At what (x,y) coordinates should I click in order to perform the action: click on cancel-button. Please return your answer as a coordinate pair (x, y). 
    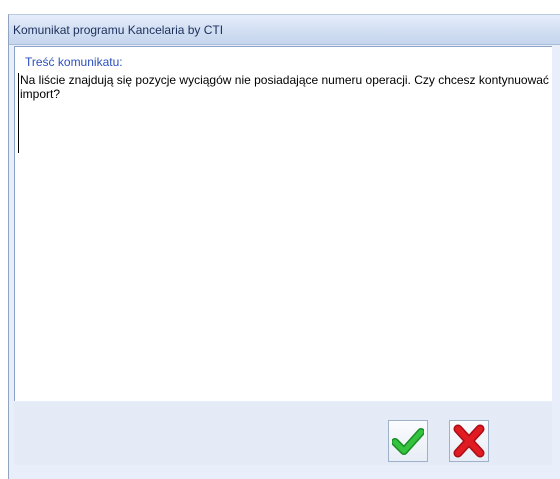
    Looking at the image, I should click on (469, 441).